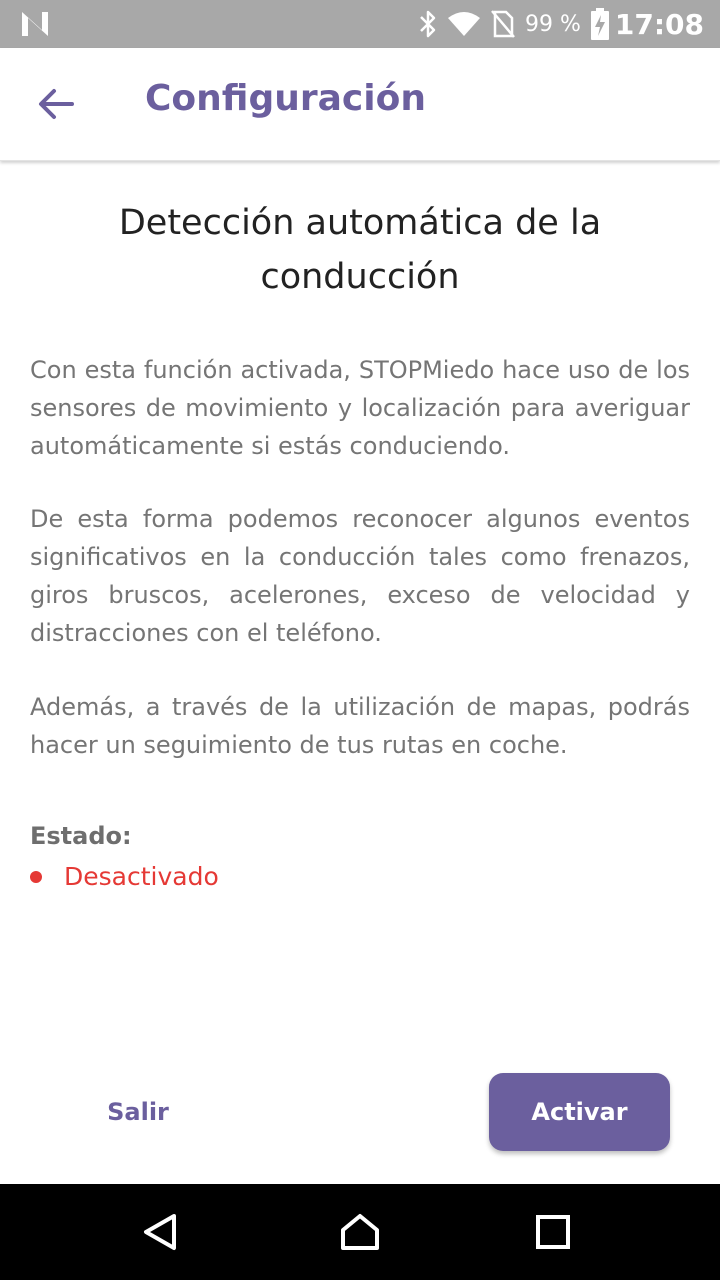 This screenshot has width=720, height=1280. I want to click on system-nav-bar, so click(360, 1232).